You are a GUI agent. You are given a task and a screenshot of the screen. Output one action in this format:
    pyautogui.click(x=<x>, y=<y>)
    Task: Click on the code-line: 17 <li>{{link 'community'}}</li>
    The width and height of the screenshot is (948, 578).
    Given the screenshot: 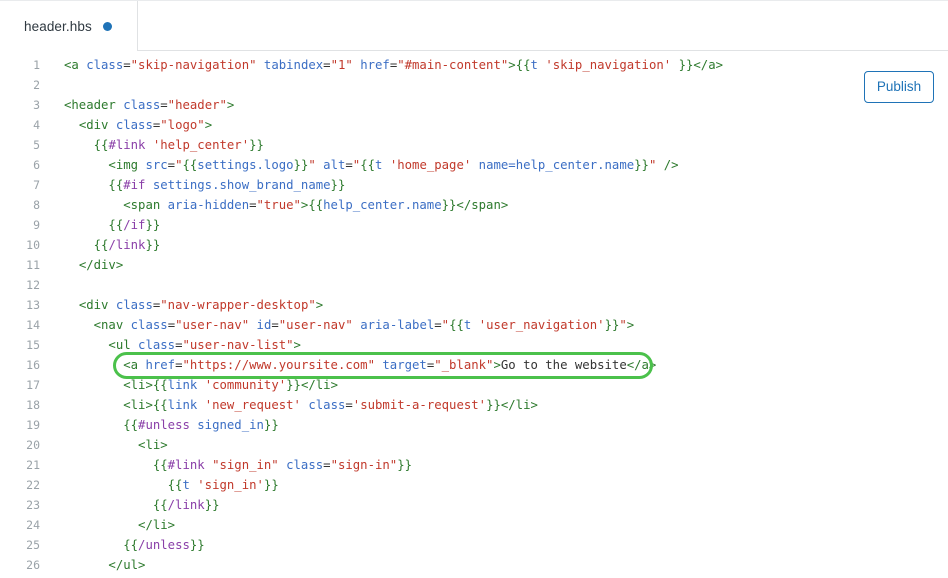 What is the action you would take?
    pyautogui.click(x=474, y=385)
    